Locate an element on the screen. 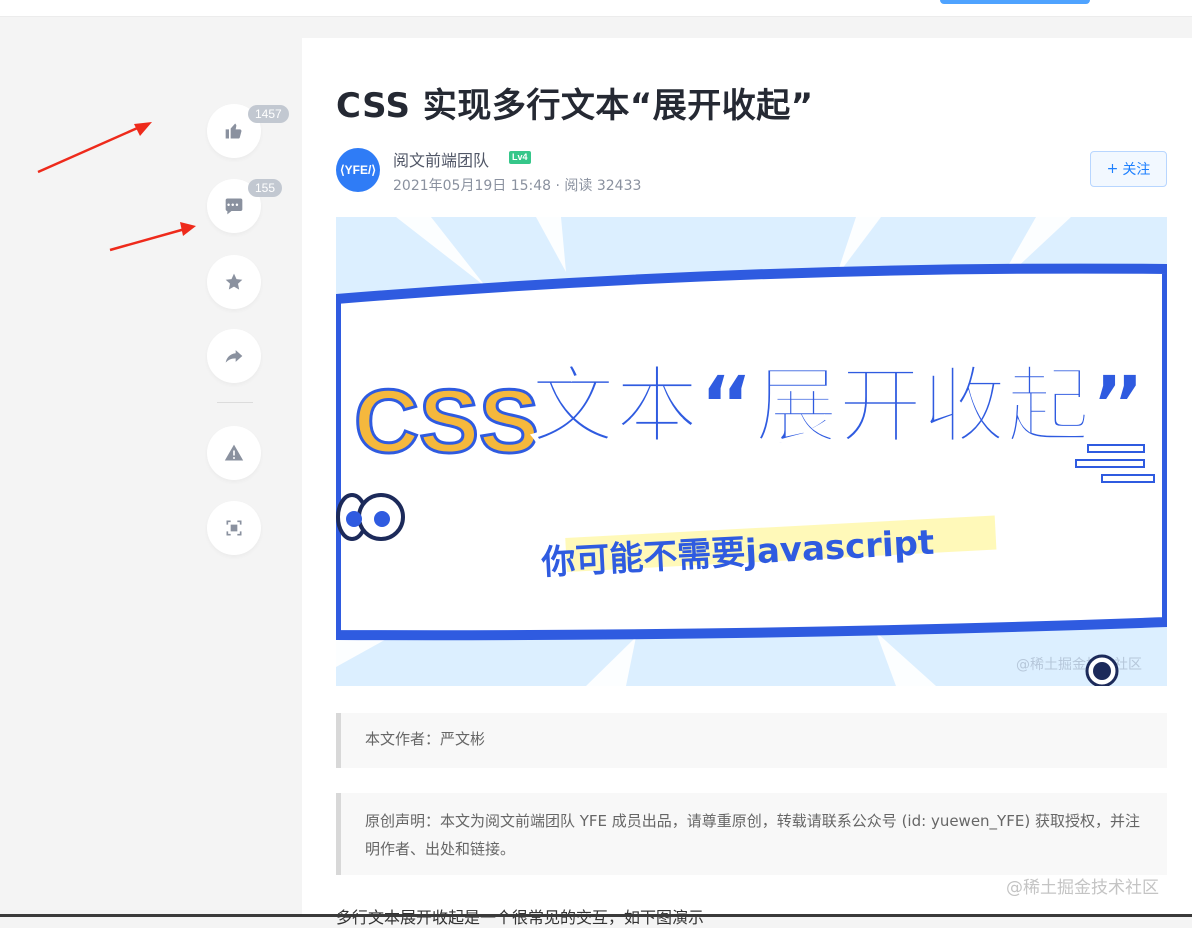 The width and height of the screenshot is (1192, 928). cover-watermark: @稀土掘金技术社区 is located at coordinates (1079, 665).